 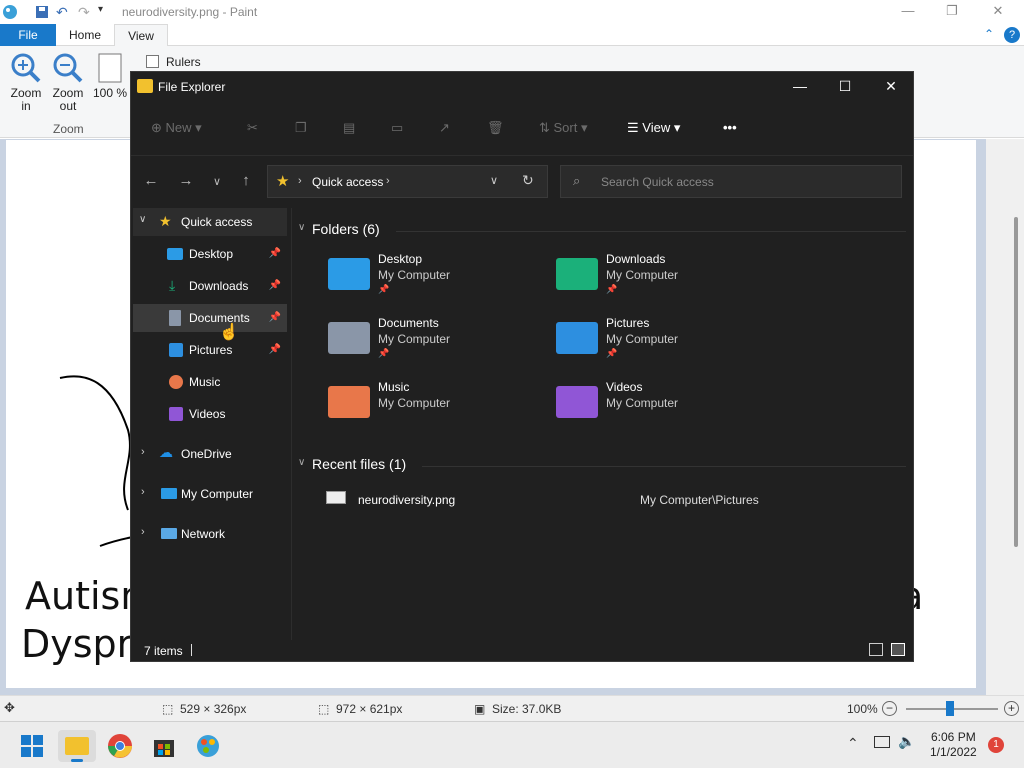 What do you see at coordinates (438, 410) in the screenshot?
I see `folder-music: Music My Computer` at bounding box center [438, 410].